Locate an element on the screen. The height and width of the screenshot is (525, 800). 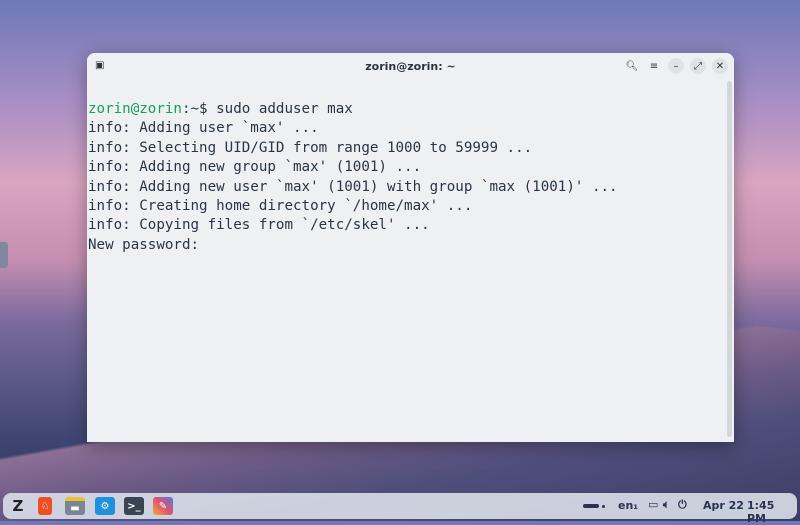
volume-icon: 🔈︎ is located at coordinates (666, 505).